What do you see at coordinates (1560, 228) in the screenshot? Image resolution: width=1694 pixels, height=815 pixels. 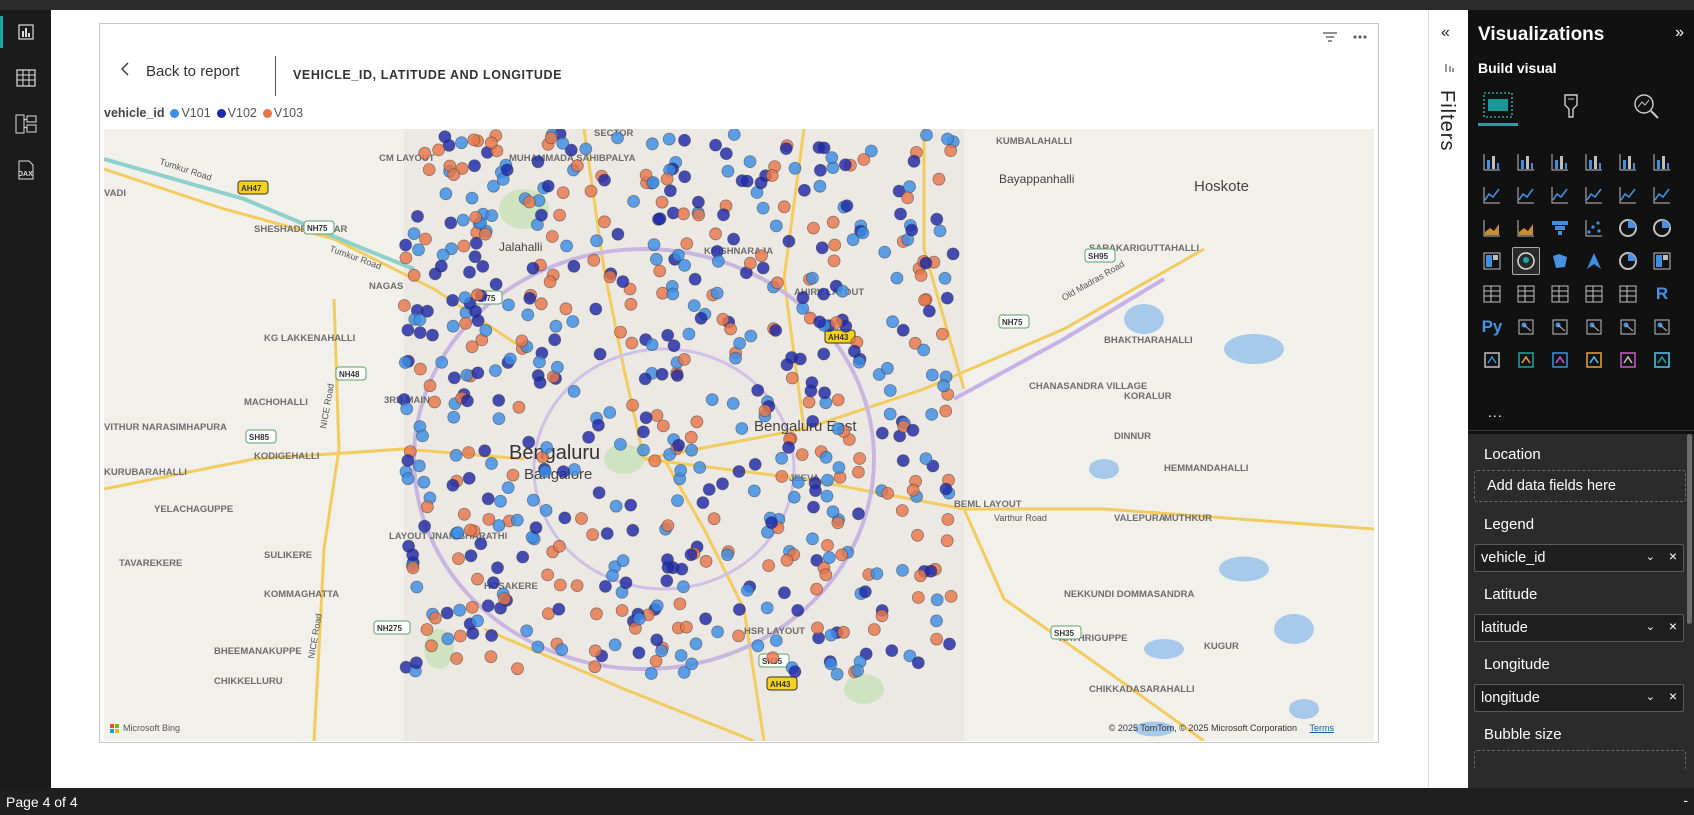 I see `funnel-chart-icon` at bounding box center [1560, 228].